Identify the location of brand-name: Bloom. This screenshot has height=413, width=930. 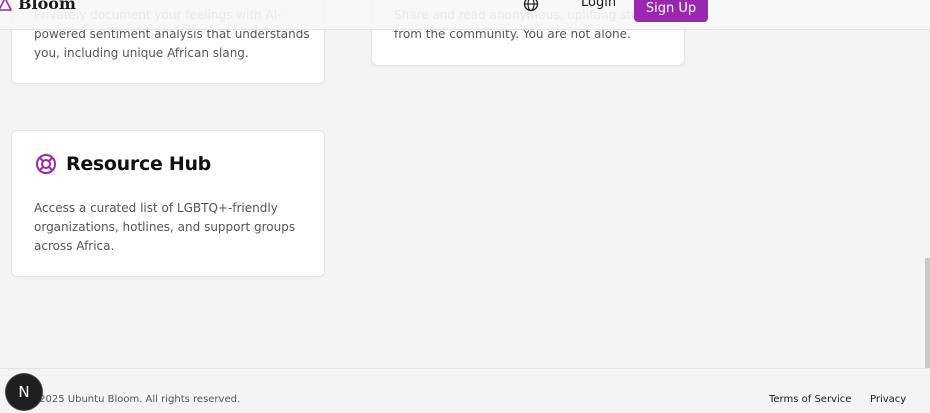
(47, 6).